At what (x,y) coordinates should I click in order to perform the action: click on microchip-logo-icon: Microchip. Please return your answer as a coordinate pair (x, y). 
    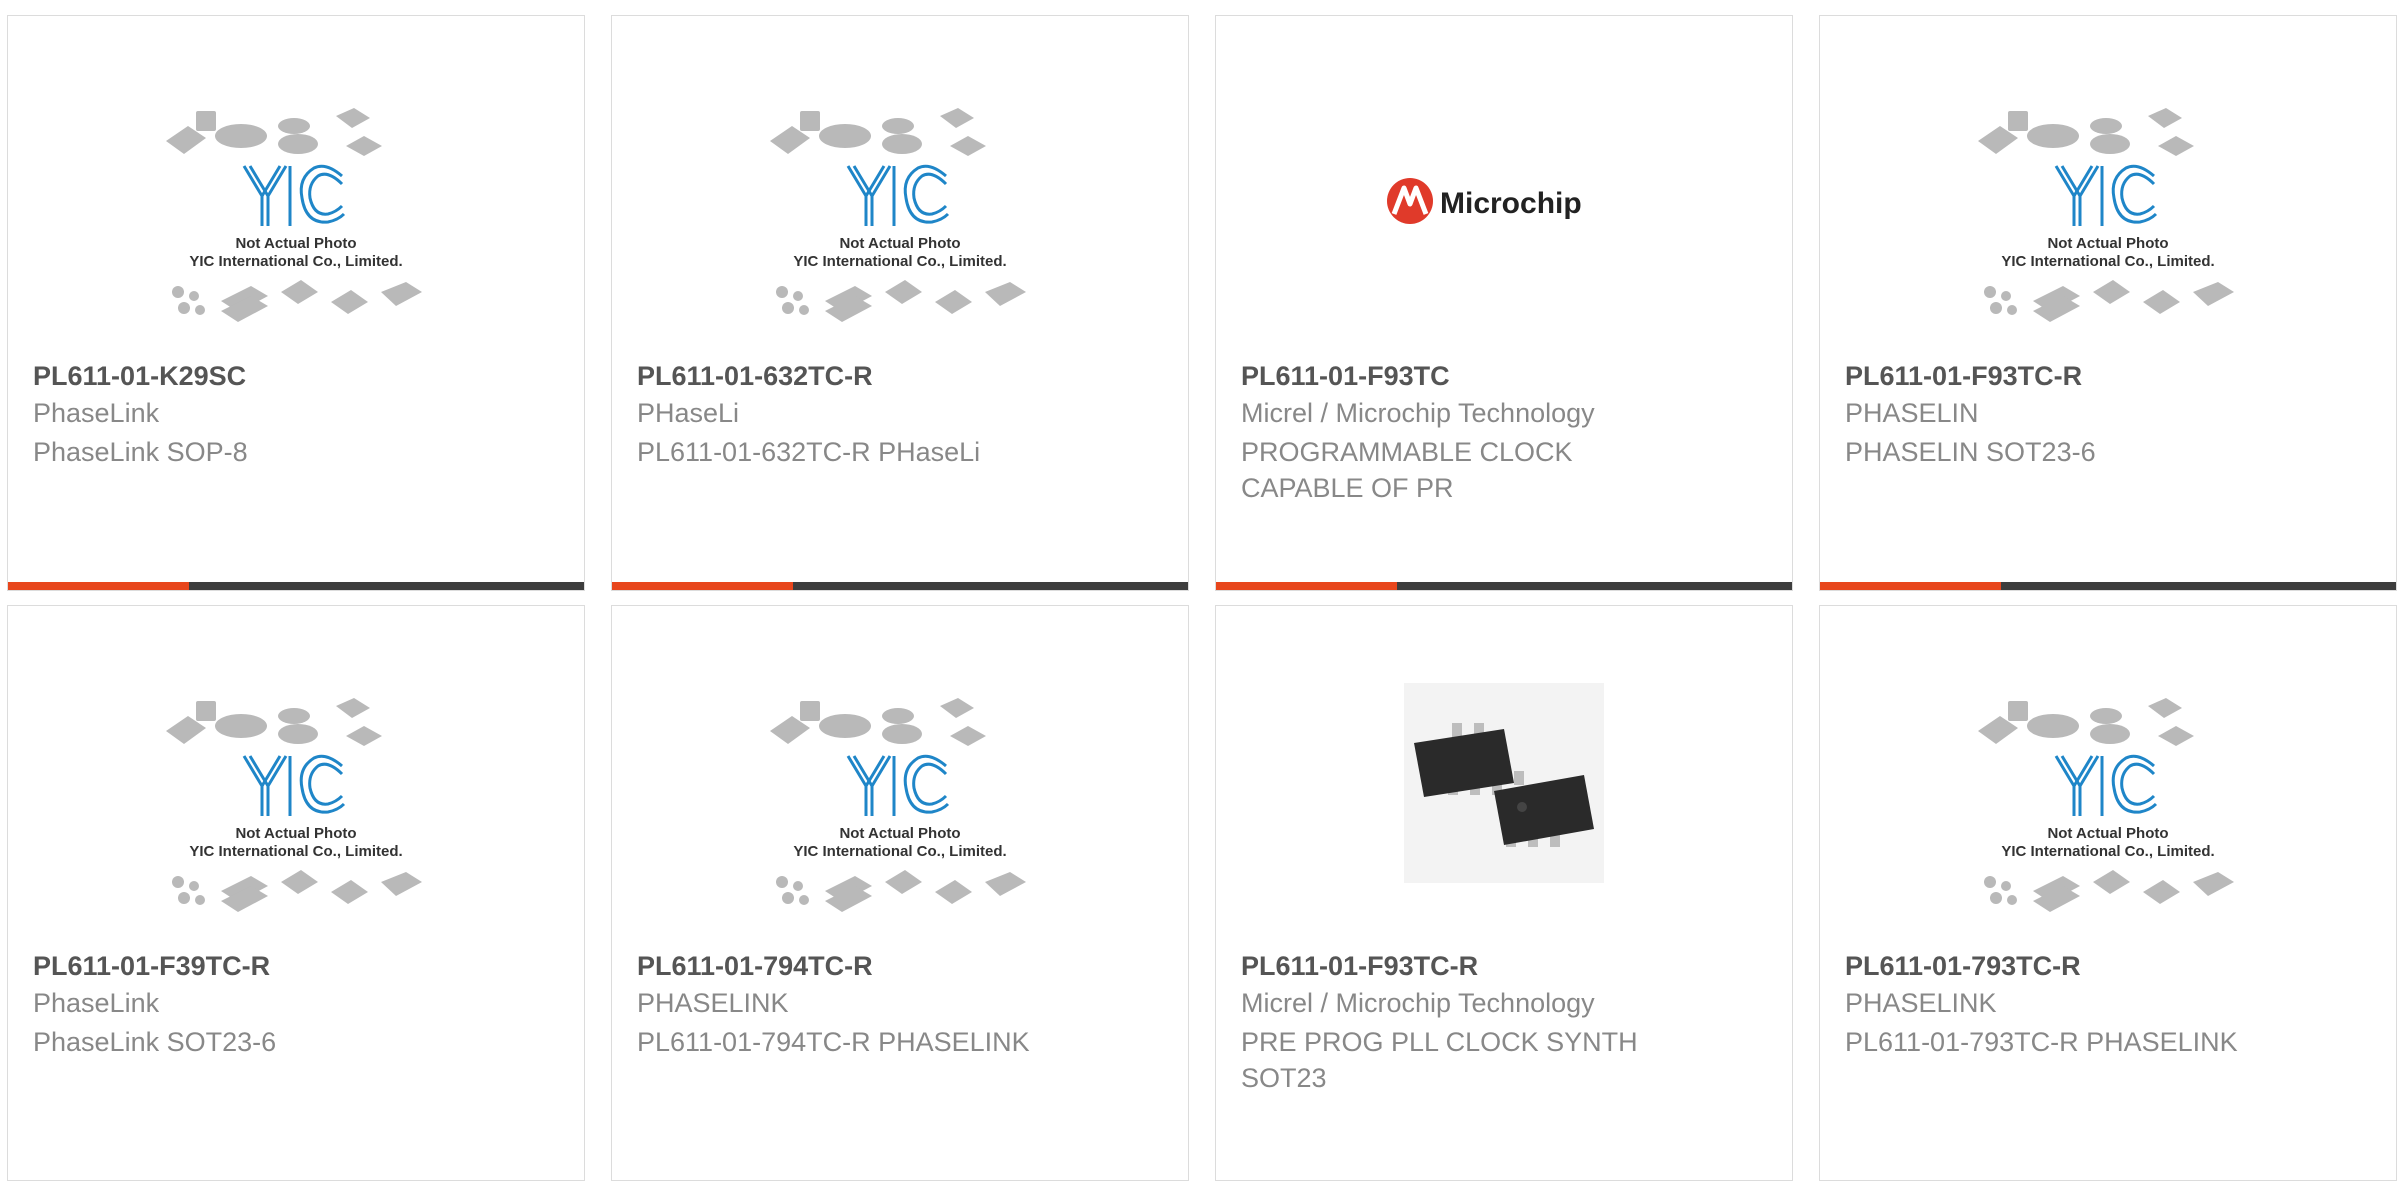
    Looking at the image, I should click on (1484, 201).